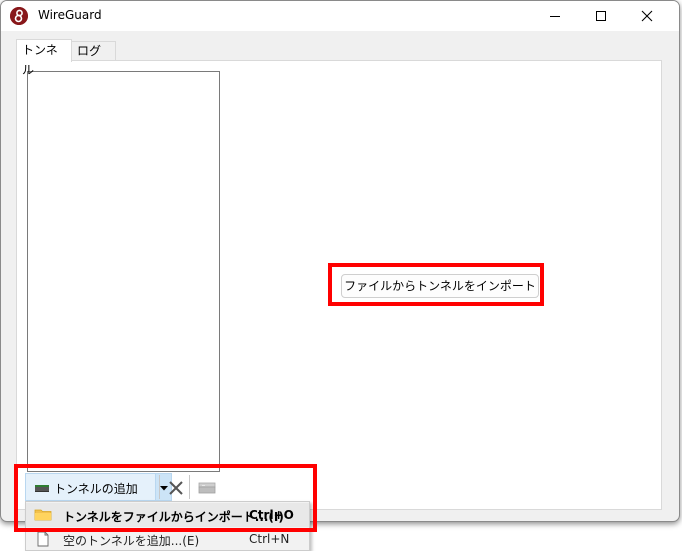 Image resolution: width=682 pixels, height=551 pixels. I want to click on menu-item-shortcut: Ctrl+N, so click(269, 539).